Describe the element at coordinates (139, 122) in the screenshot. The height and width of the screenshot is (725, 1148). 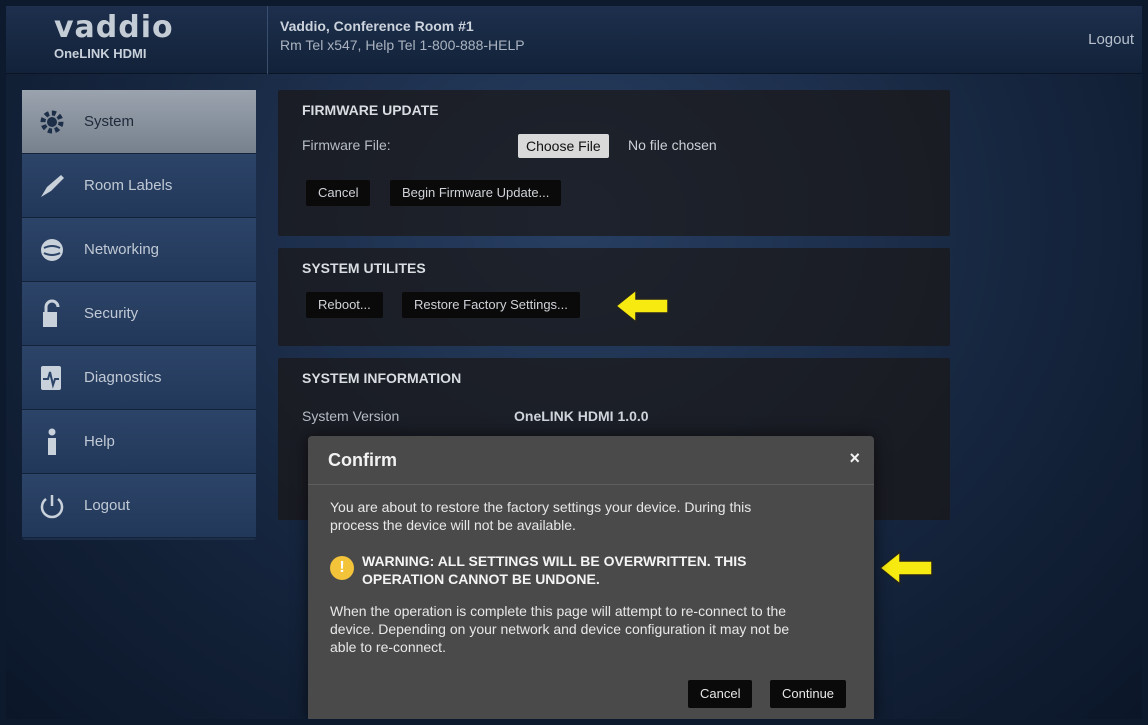
I see `sidebar-item-system: System` at that location.